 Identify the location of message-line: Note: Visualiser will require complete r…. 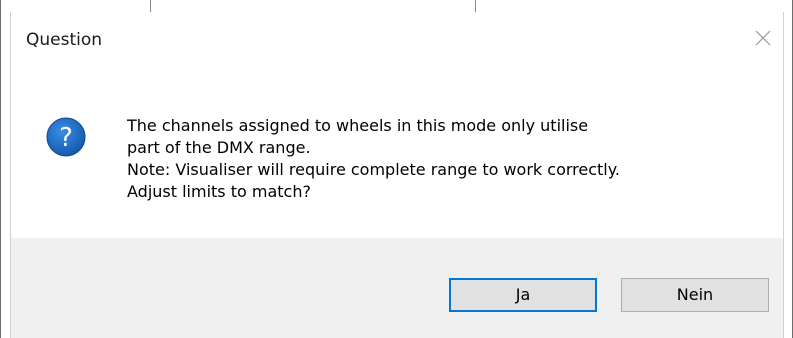
(374, 169).